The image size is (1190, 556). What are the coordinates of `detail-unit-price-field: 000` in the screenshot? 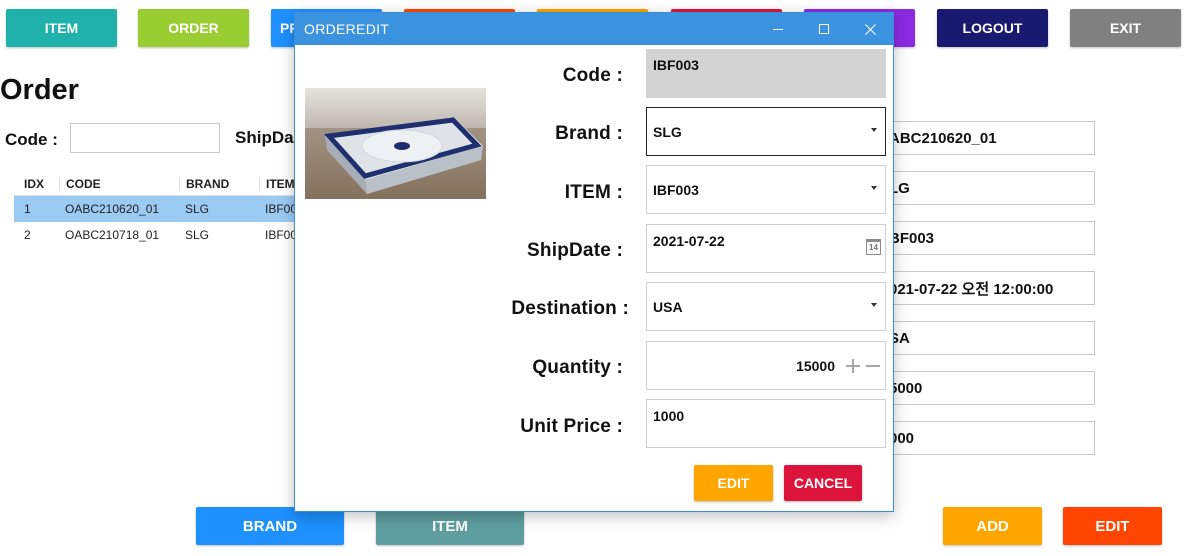 It's located at (987, 438).